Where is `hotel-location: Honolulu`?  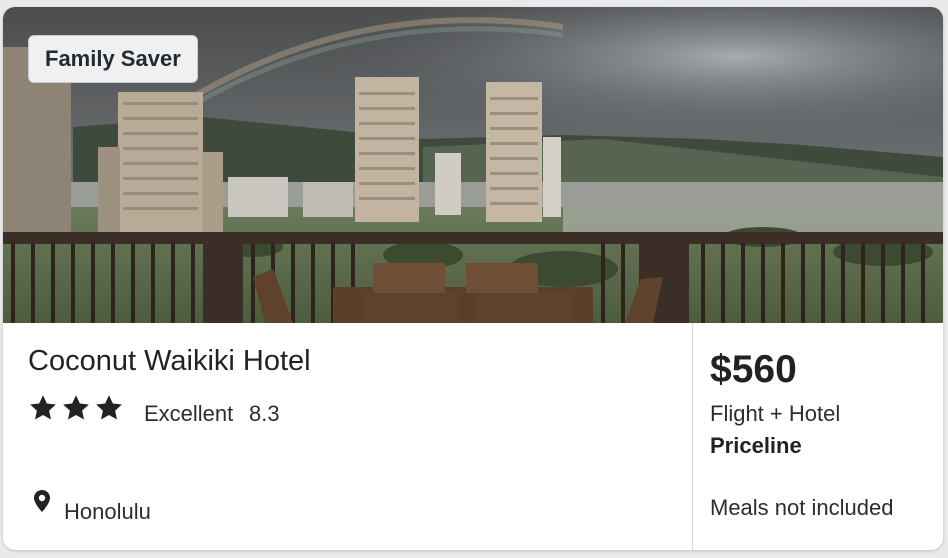 hotel-location: Honolulu is located at coordinates (107, 511).